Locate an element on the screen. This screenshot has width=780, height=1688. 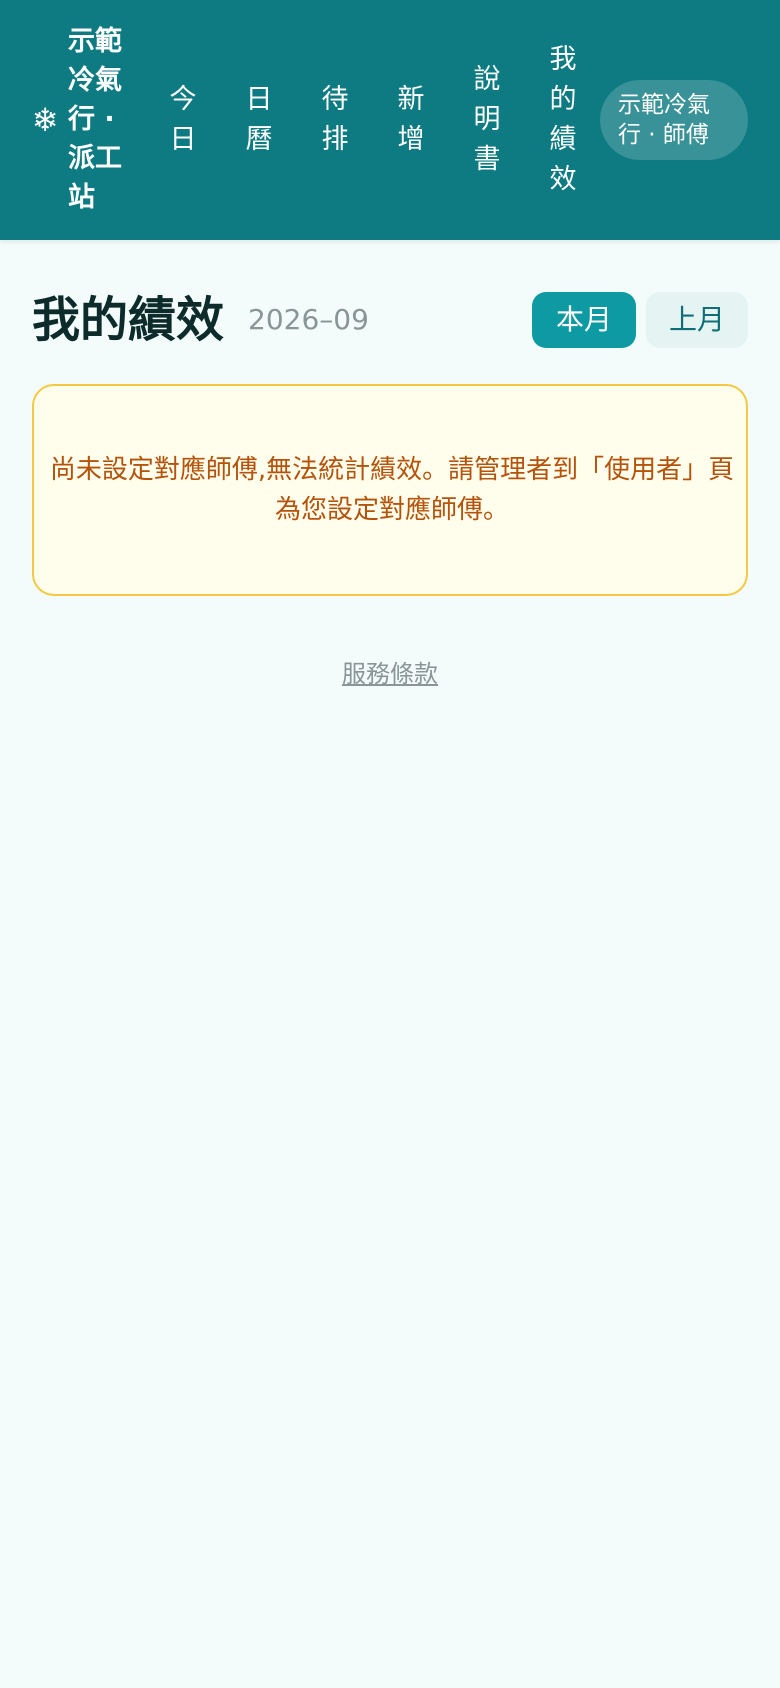
user-account-chip: 示範冷氣行 · 師傅 is located at coordinates (674, 120).